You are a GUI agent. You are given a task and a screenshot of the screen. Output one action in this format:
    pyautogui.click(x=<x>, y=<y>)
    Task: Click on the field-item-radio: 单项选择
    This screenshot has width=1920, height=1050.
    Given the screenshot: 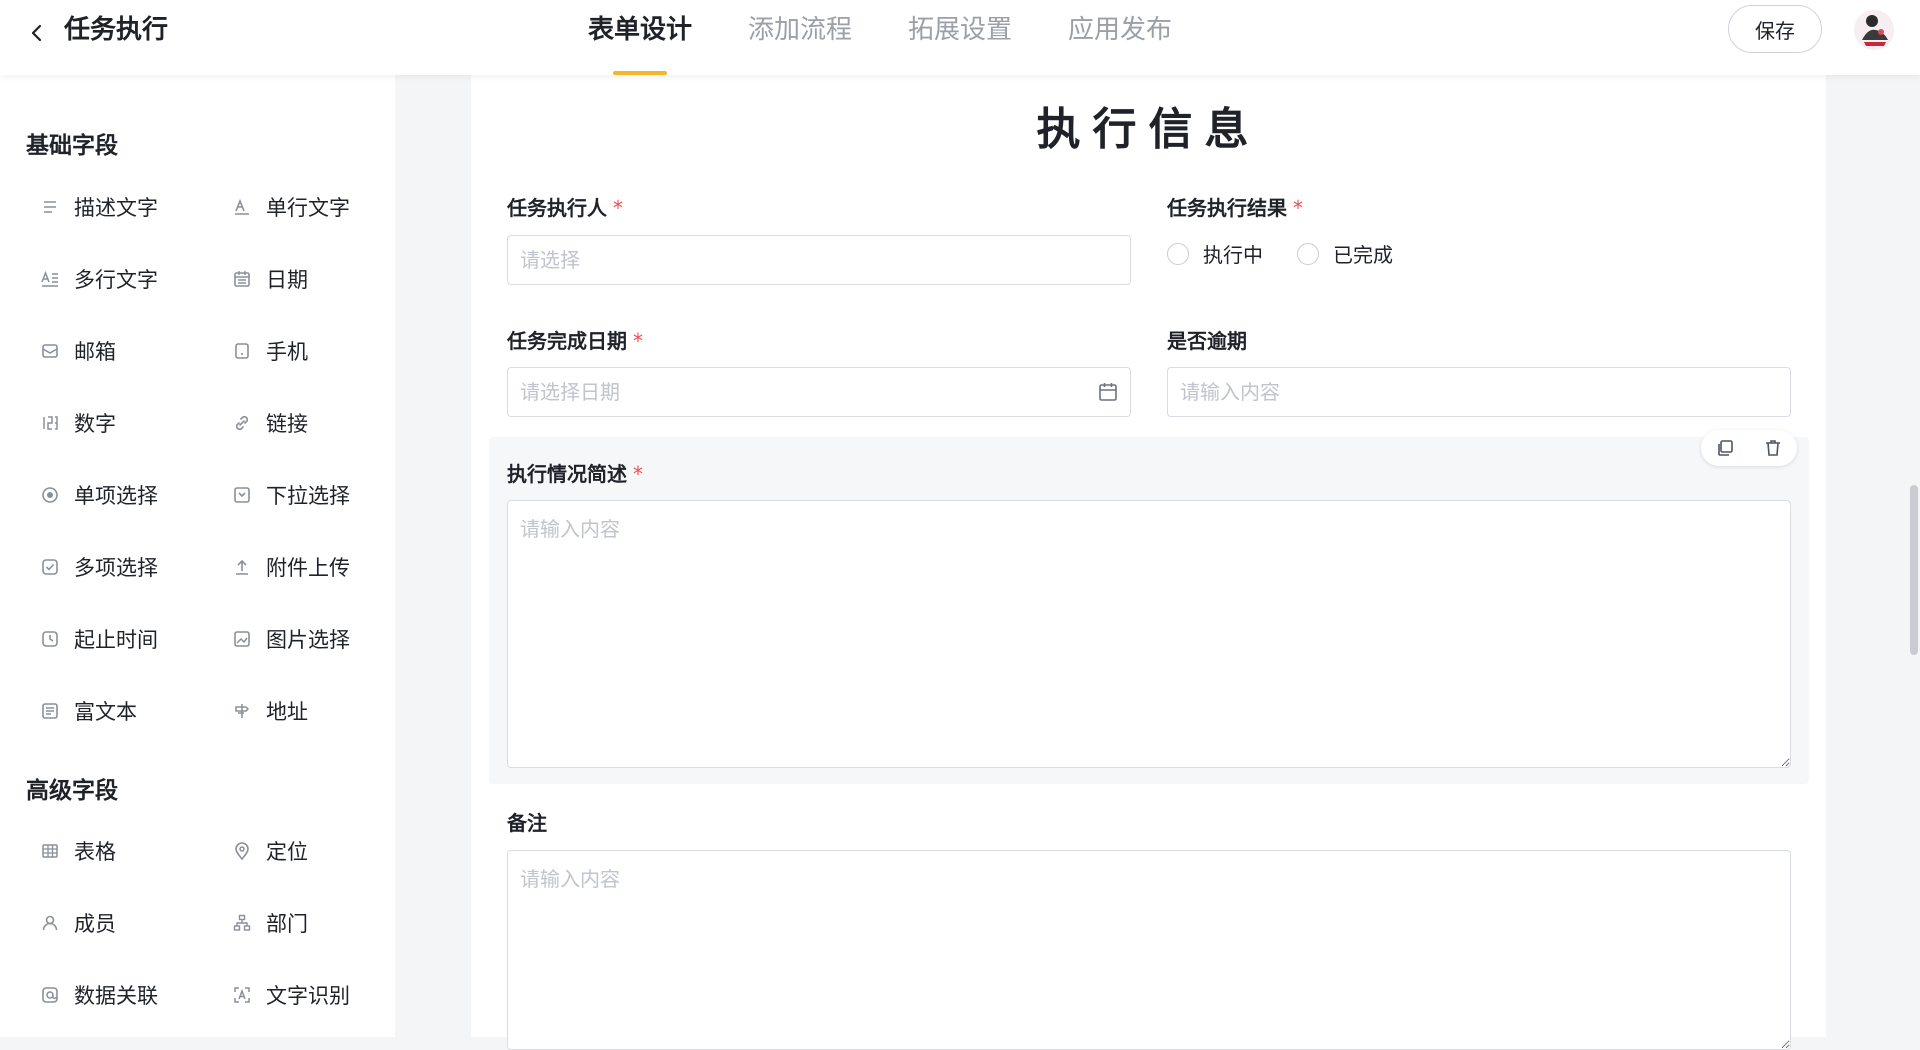 What is the action you would take?
    pyautogui.click(x=99, y=495)
    